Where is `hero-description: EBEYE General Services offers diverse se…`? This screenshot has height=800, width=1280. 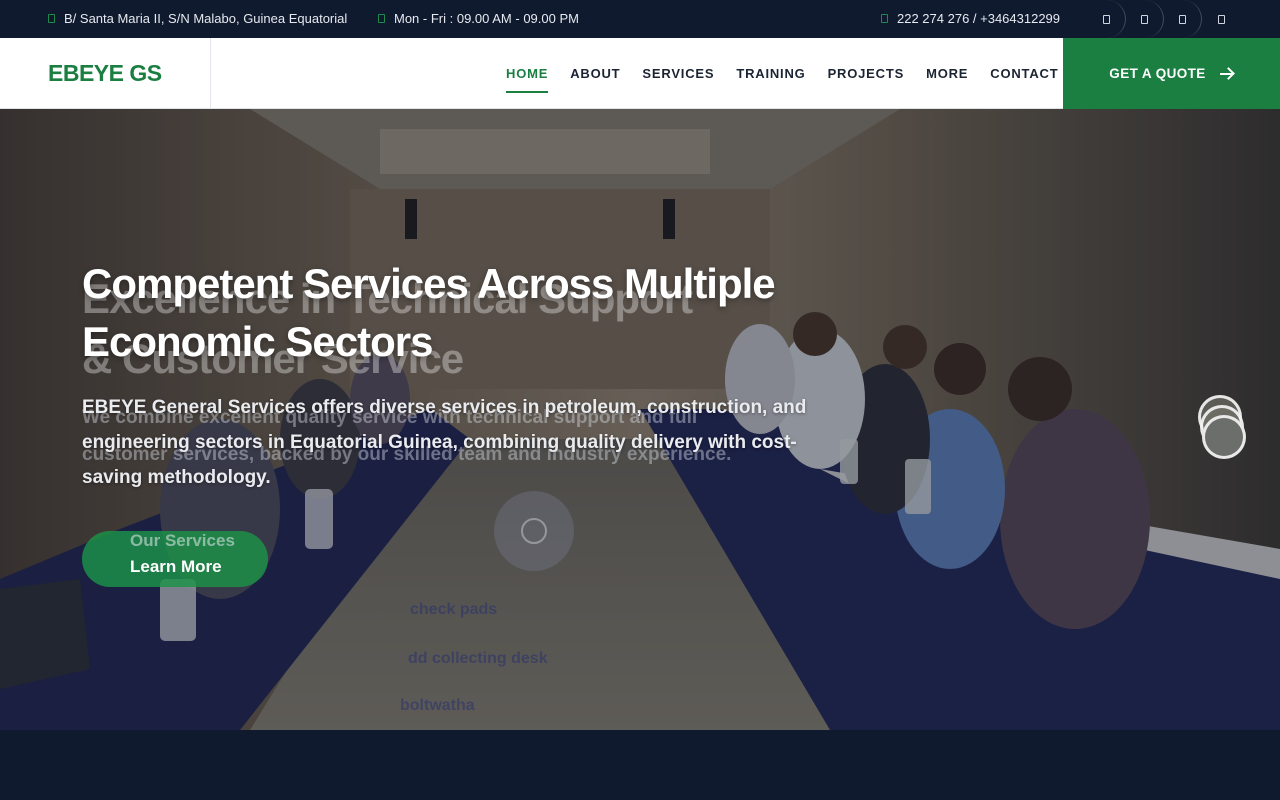 hero-description: EBEYE General Services offers diverse se… is located at coordinates (444, 442).